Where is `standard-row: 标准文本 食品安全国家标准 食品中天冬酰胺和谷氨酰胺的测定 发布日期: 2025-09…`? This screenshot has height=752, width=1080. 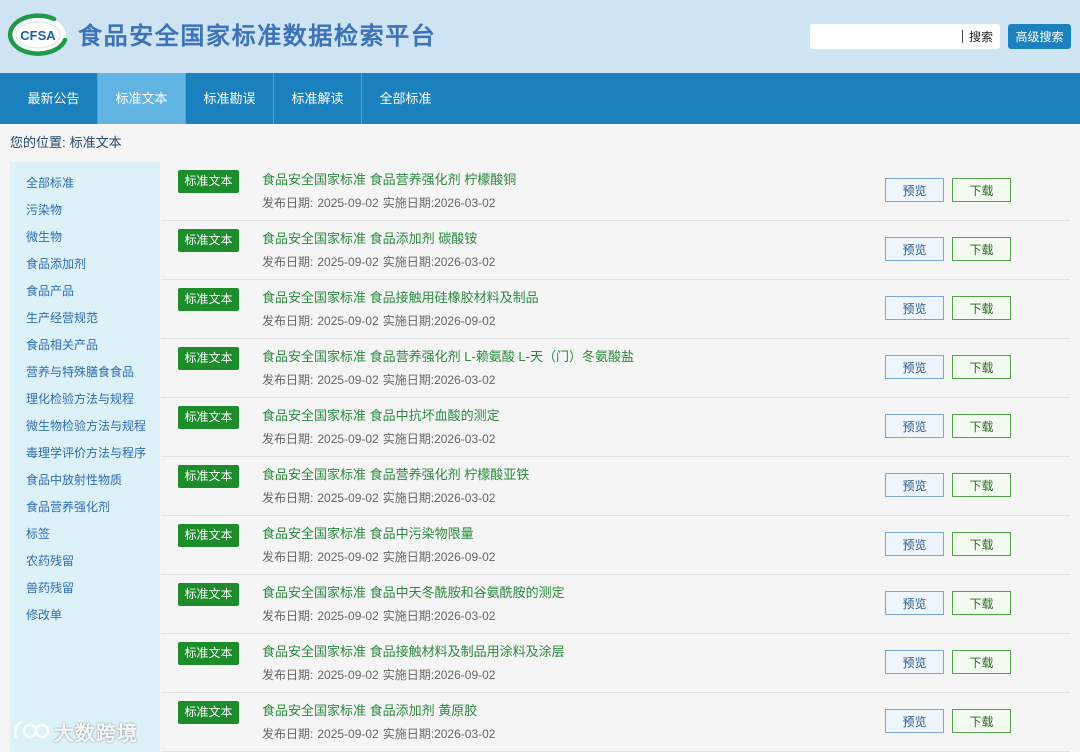
standard-row: 标准文本 食品安全国家标准 食品中天冬酰胺和谷氨酰胺的测定 发布日期: 2025-09… is located at coordinates (615, 604).